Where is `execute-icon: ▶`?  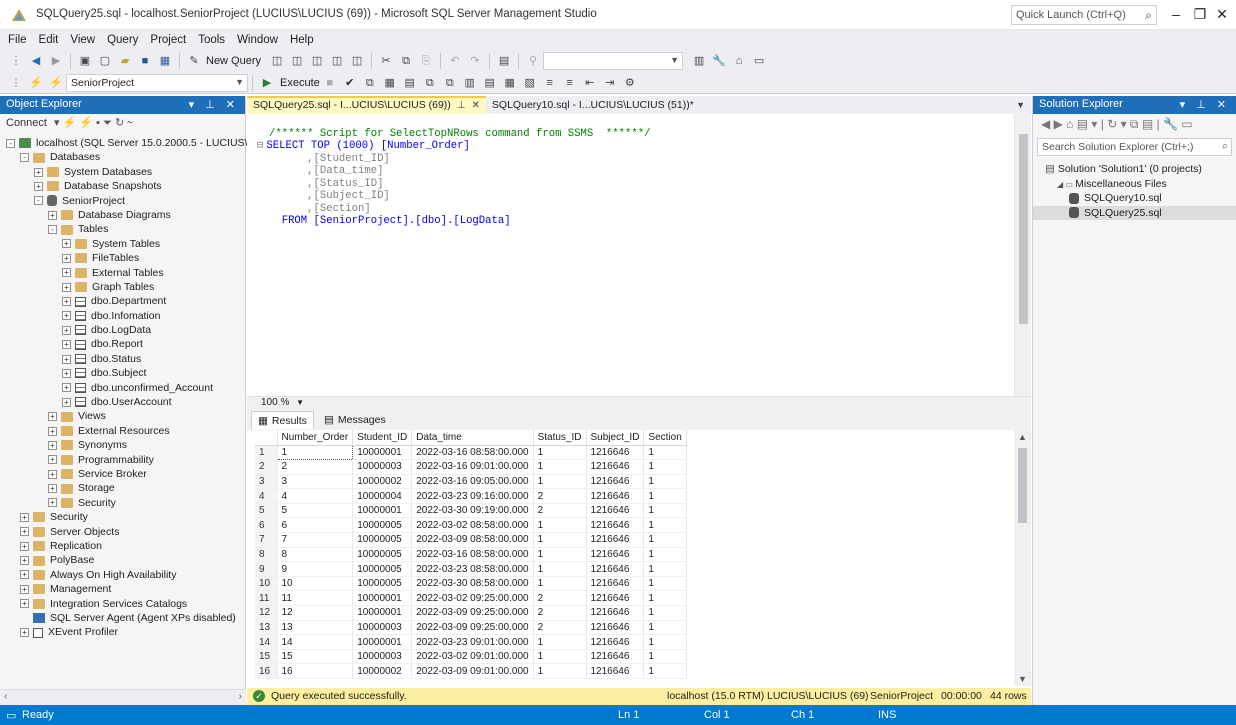
execute-icon: ▶ is located at coordinates (267, 83).